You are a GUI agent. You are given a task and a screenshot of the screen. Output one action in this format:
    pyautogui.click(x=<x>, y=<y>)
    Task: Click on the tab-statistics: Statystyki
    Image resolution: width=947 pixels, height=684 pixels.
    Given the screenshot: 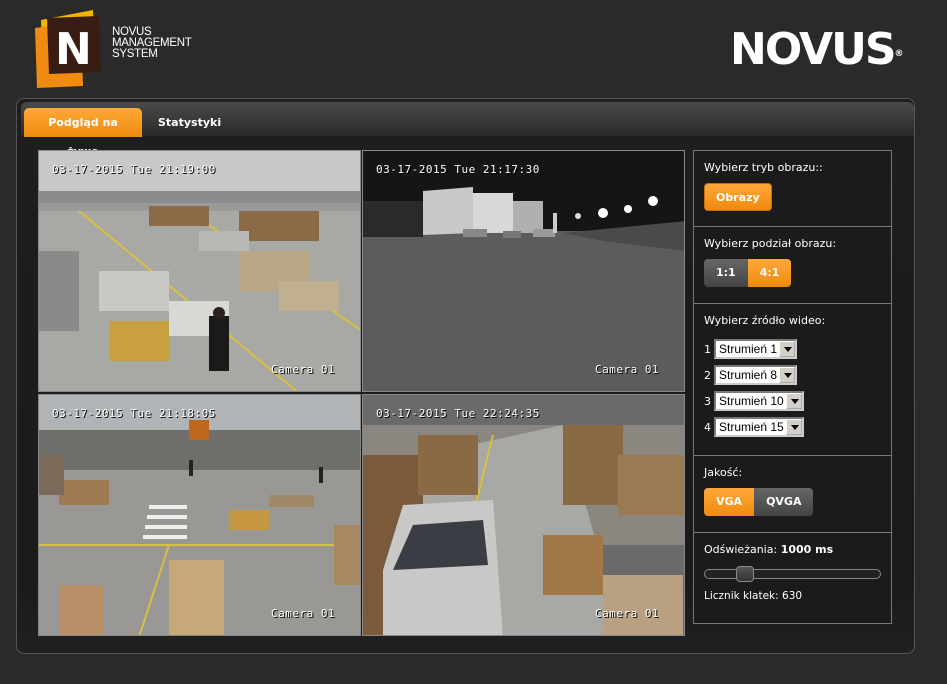 What is the action you would take?
    pyautogui.click(x=186, y=122)
    